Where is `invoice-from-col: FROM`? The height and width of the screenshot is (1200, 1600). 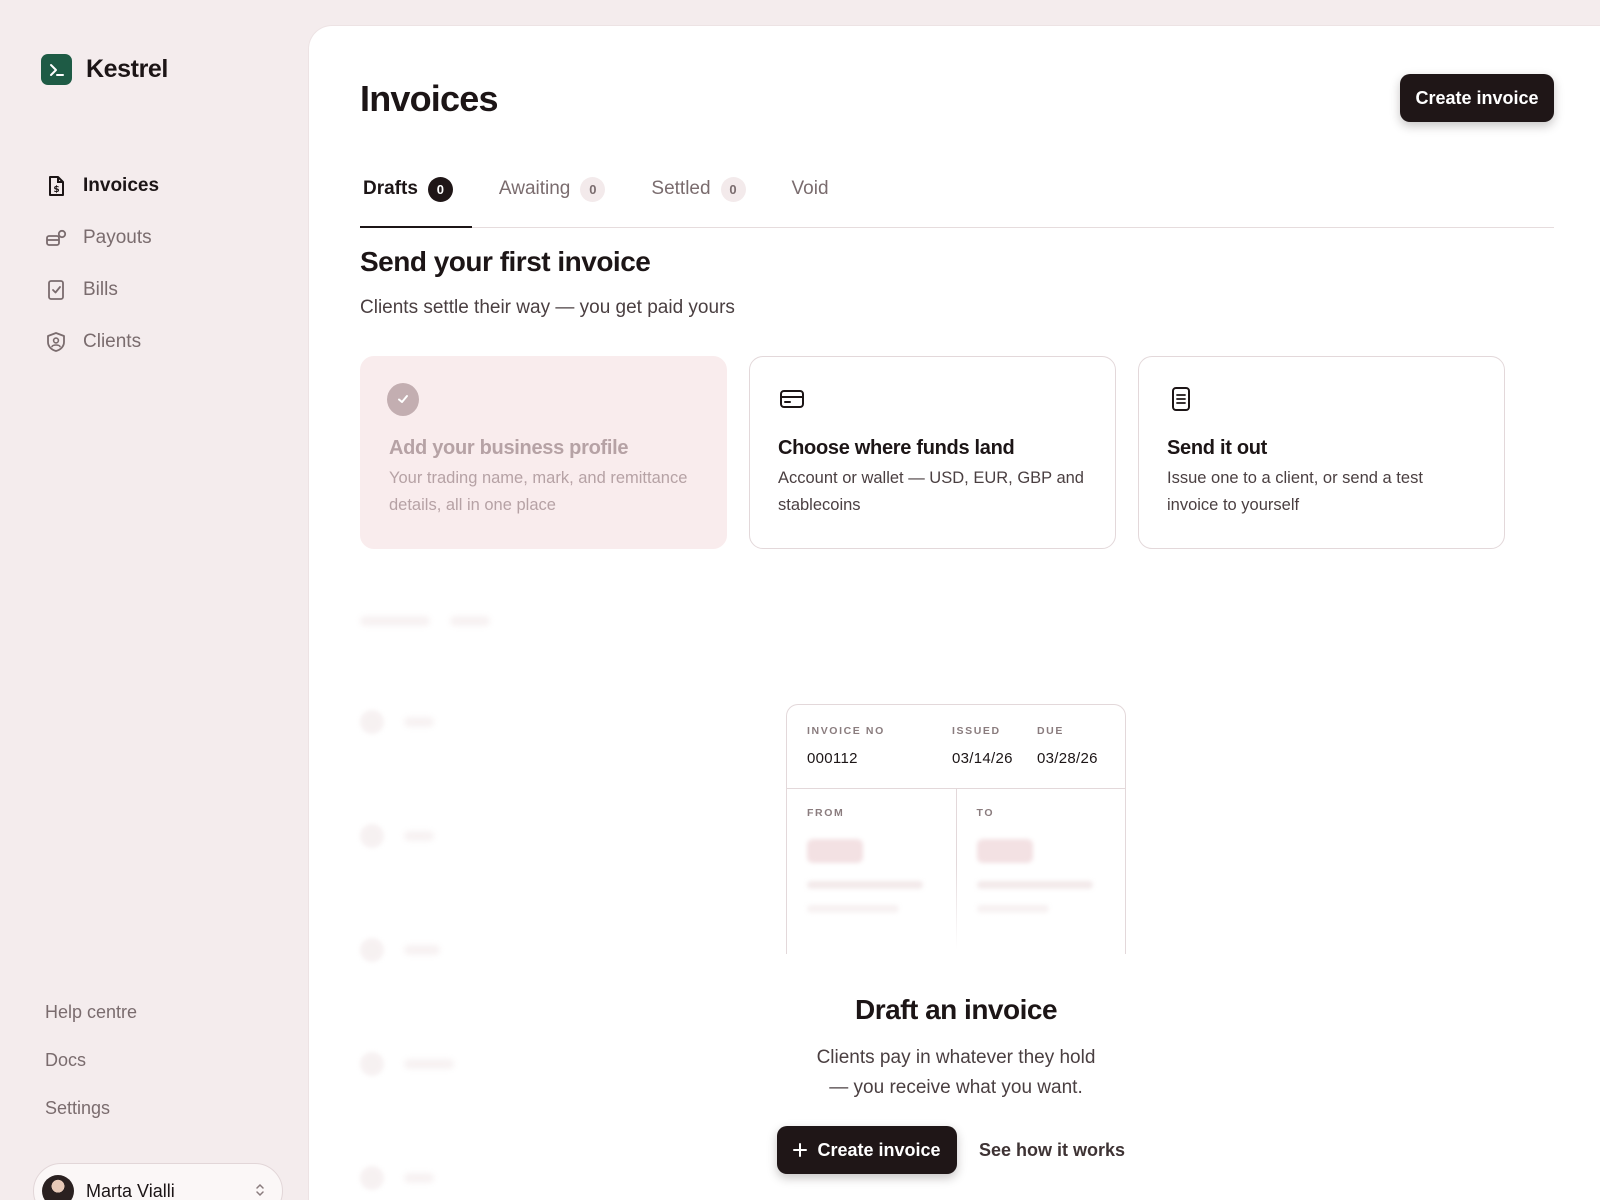
invoice-from-col: FROM is located at coordinates (871, 871).